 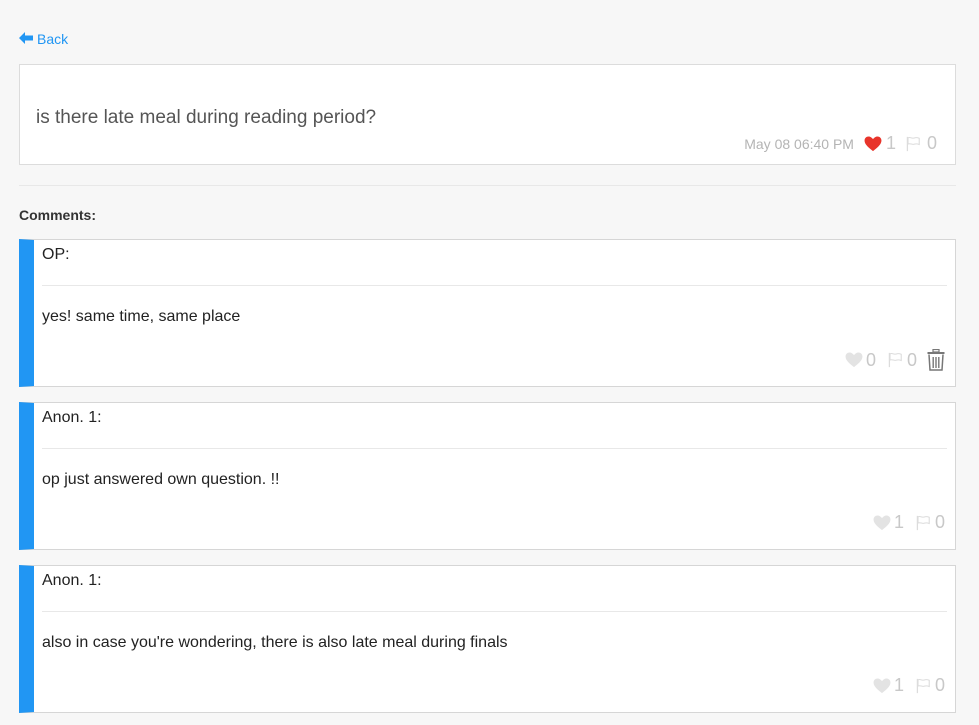 I want to click on divider, so click(x=487, y=185).